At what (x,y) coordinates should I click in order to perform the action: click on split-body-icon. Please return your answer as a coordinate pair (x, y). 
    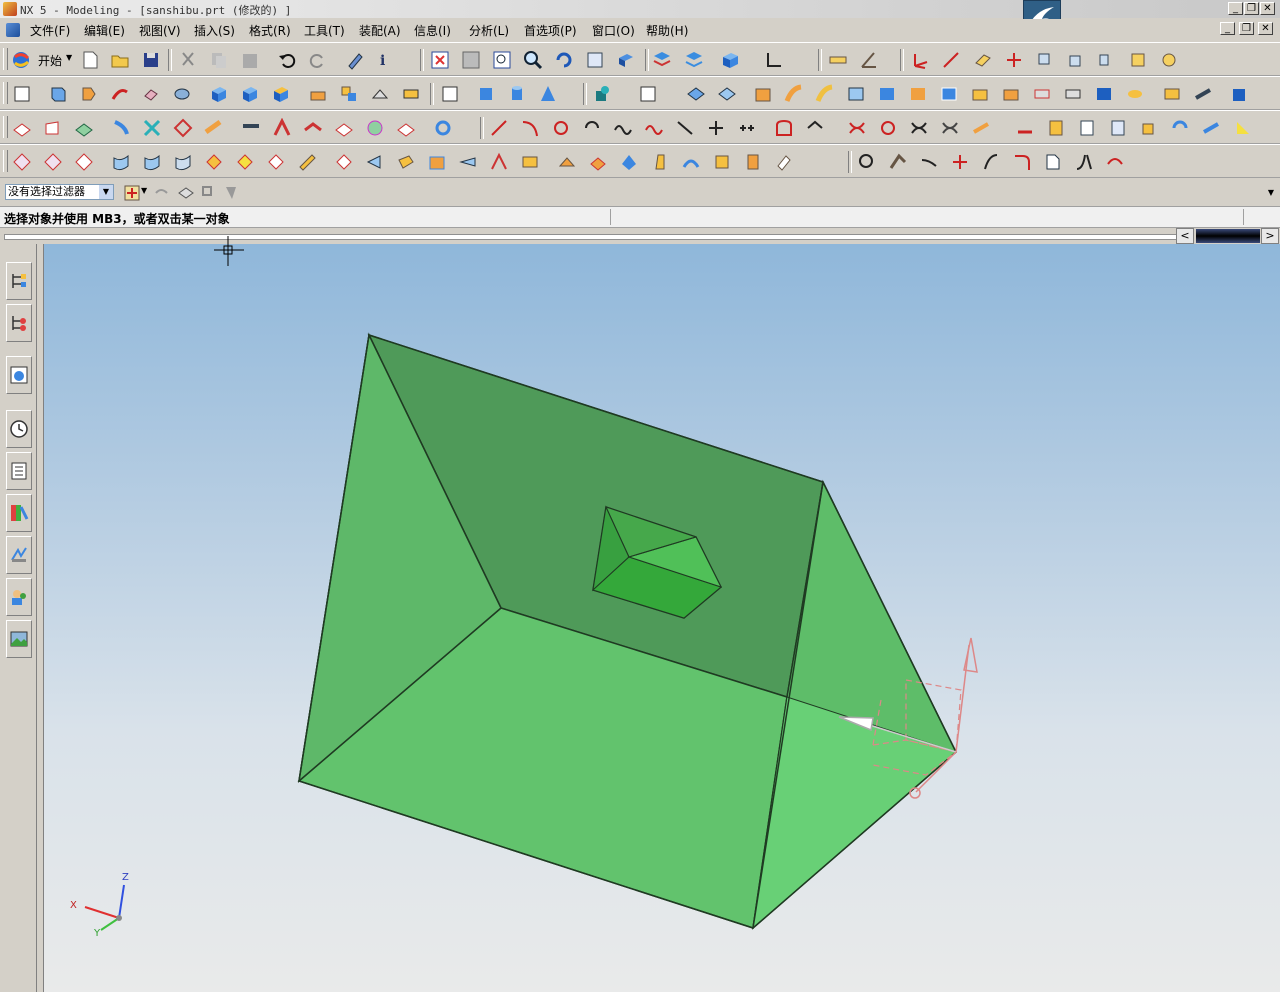
    Looking at the image, I should click on (825, 94).